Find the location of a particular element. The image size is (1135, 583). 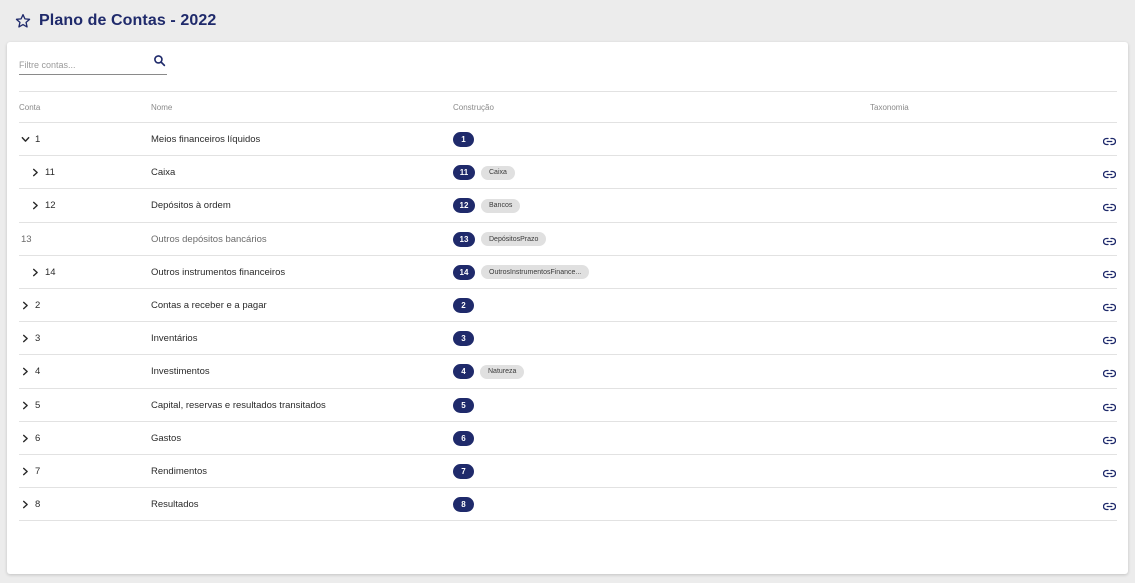

account-code: 12 is located at coordinates (50, 206).